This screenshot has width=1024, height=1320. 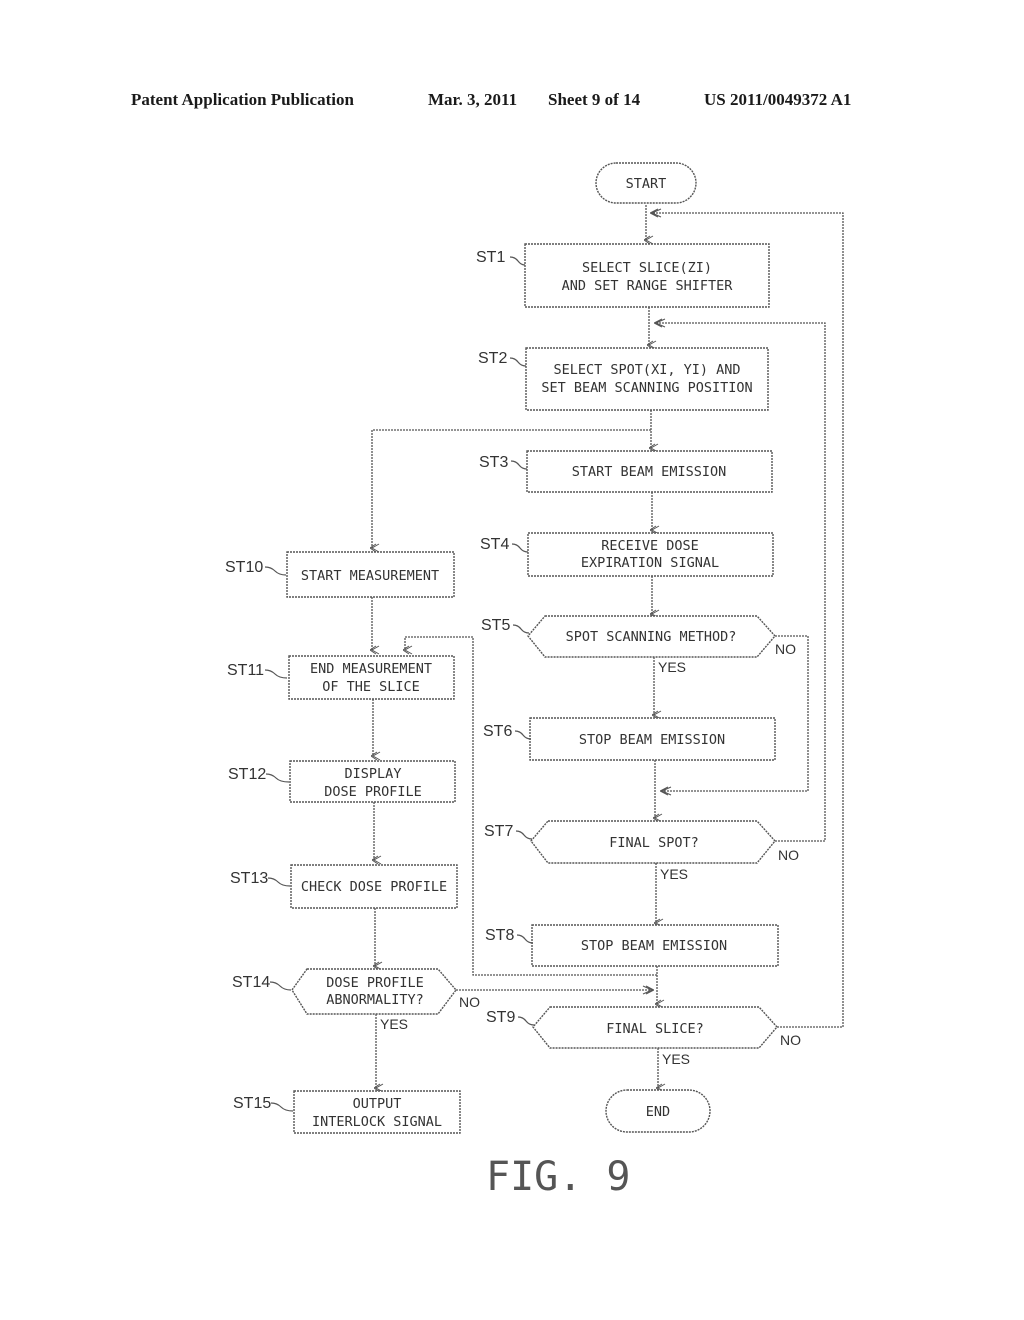 I want to click on step-id-st15: ST15, so click(x=252, y=1103).